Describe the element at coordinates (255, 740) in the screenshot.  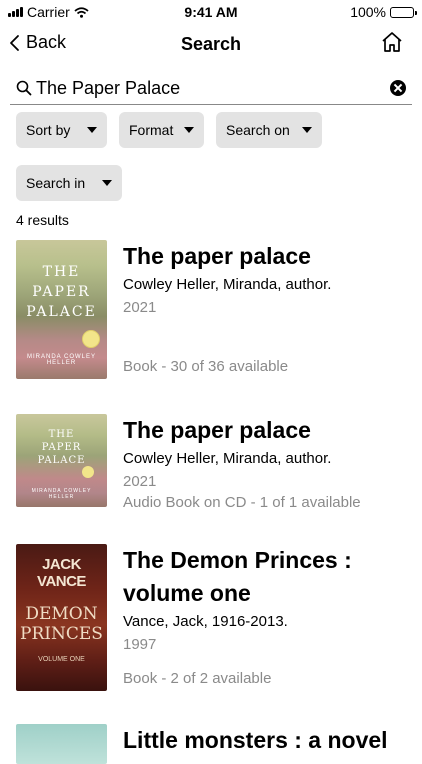
I see `result-title: Little monsters : a novel` at that location.